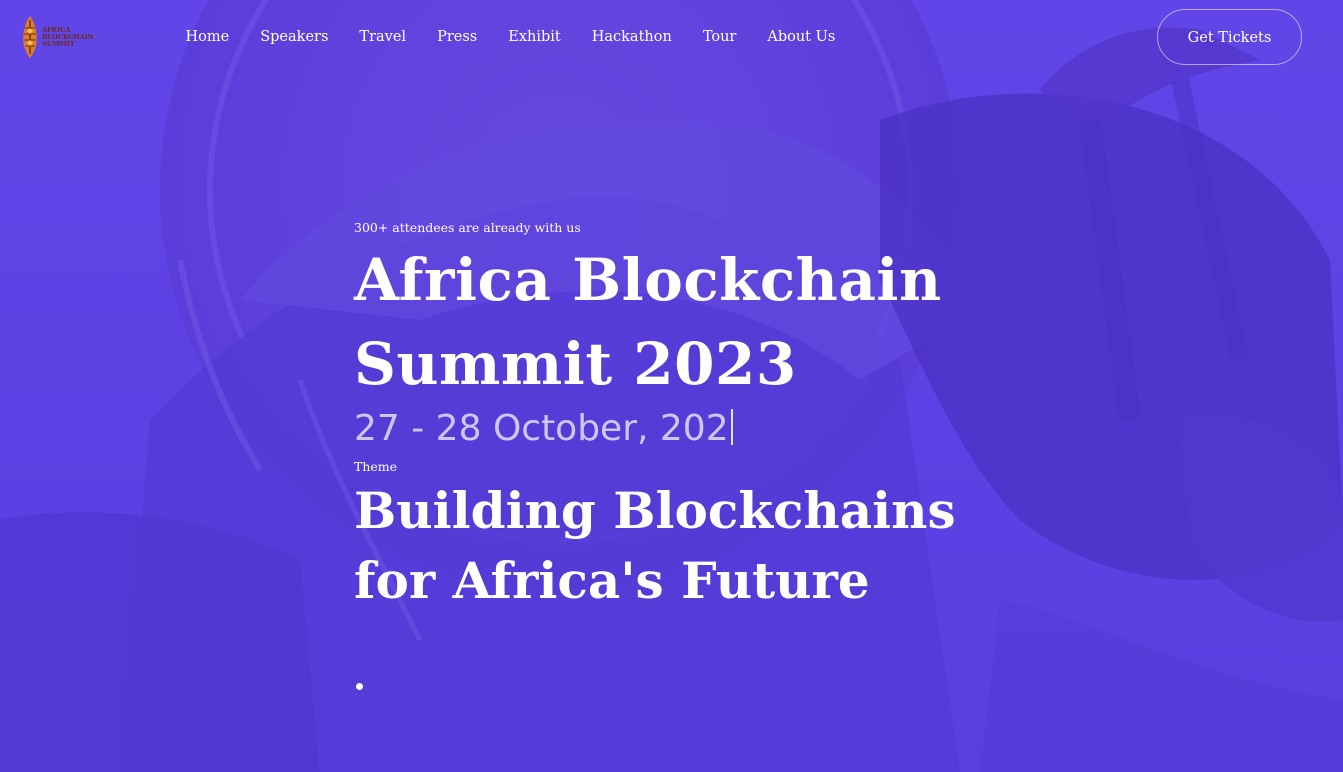 This screenshot has height=772, width=1343. What do you see at coordinates (30, 37) in the screenshot?
I see `africa-shield-logo-icon` at bounding box center [30, 37].